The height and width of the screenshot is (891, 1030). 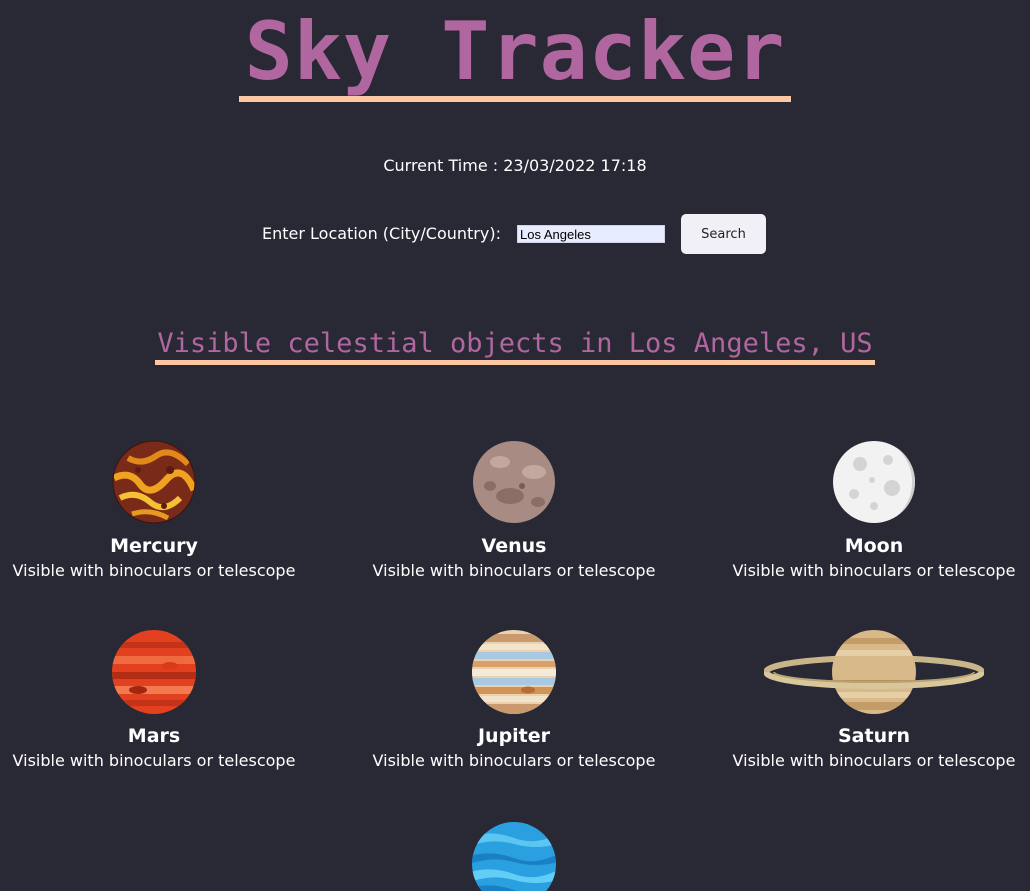 I want to click on object-name: Venus, so click(x=514, y=546).